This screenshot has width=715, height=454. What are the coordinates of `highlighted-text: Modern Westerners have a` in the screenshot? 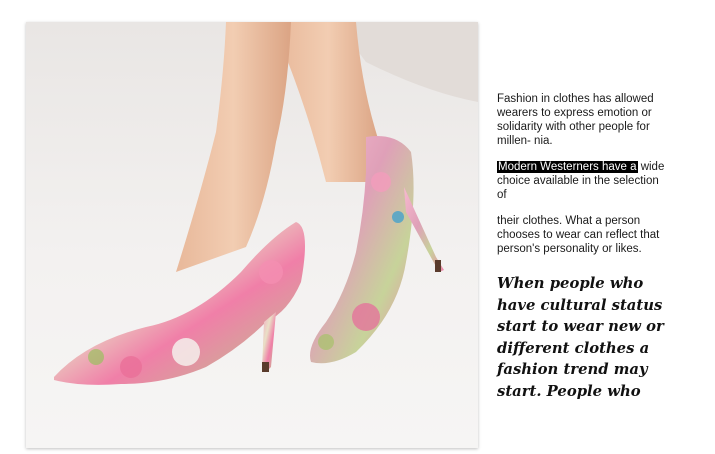 It's located at (567, 167).